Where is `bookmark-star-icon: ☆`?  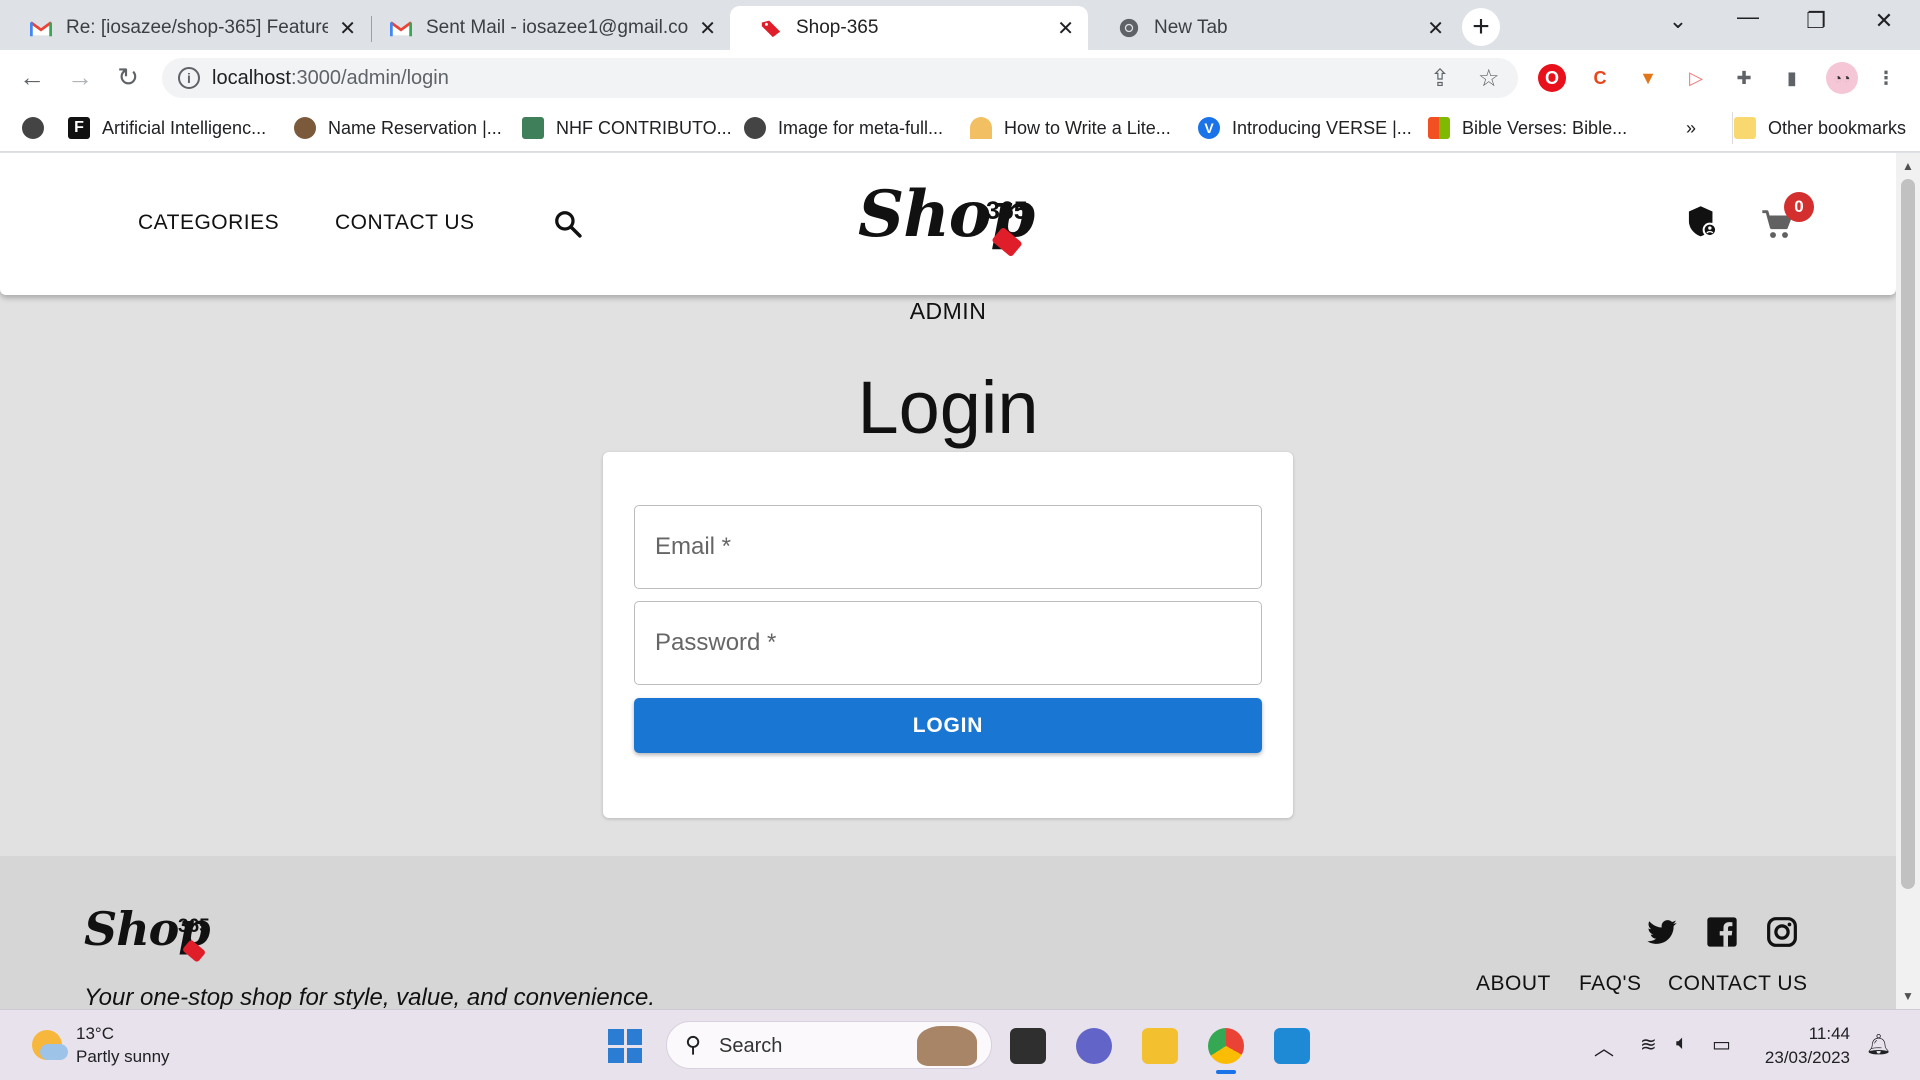
bookmark-star-icon: ☆ is located at coordinates (1489, 78).